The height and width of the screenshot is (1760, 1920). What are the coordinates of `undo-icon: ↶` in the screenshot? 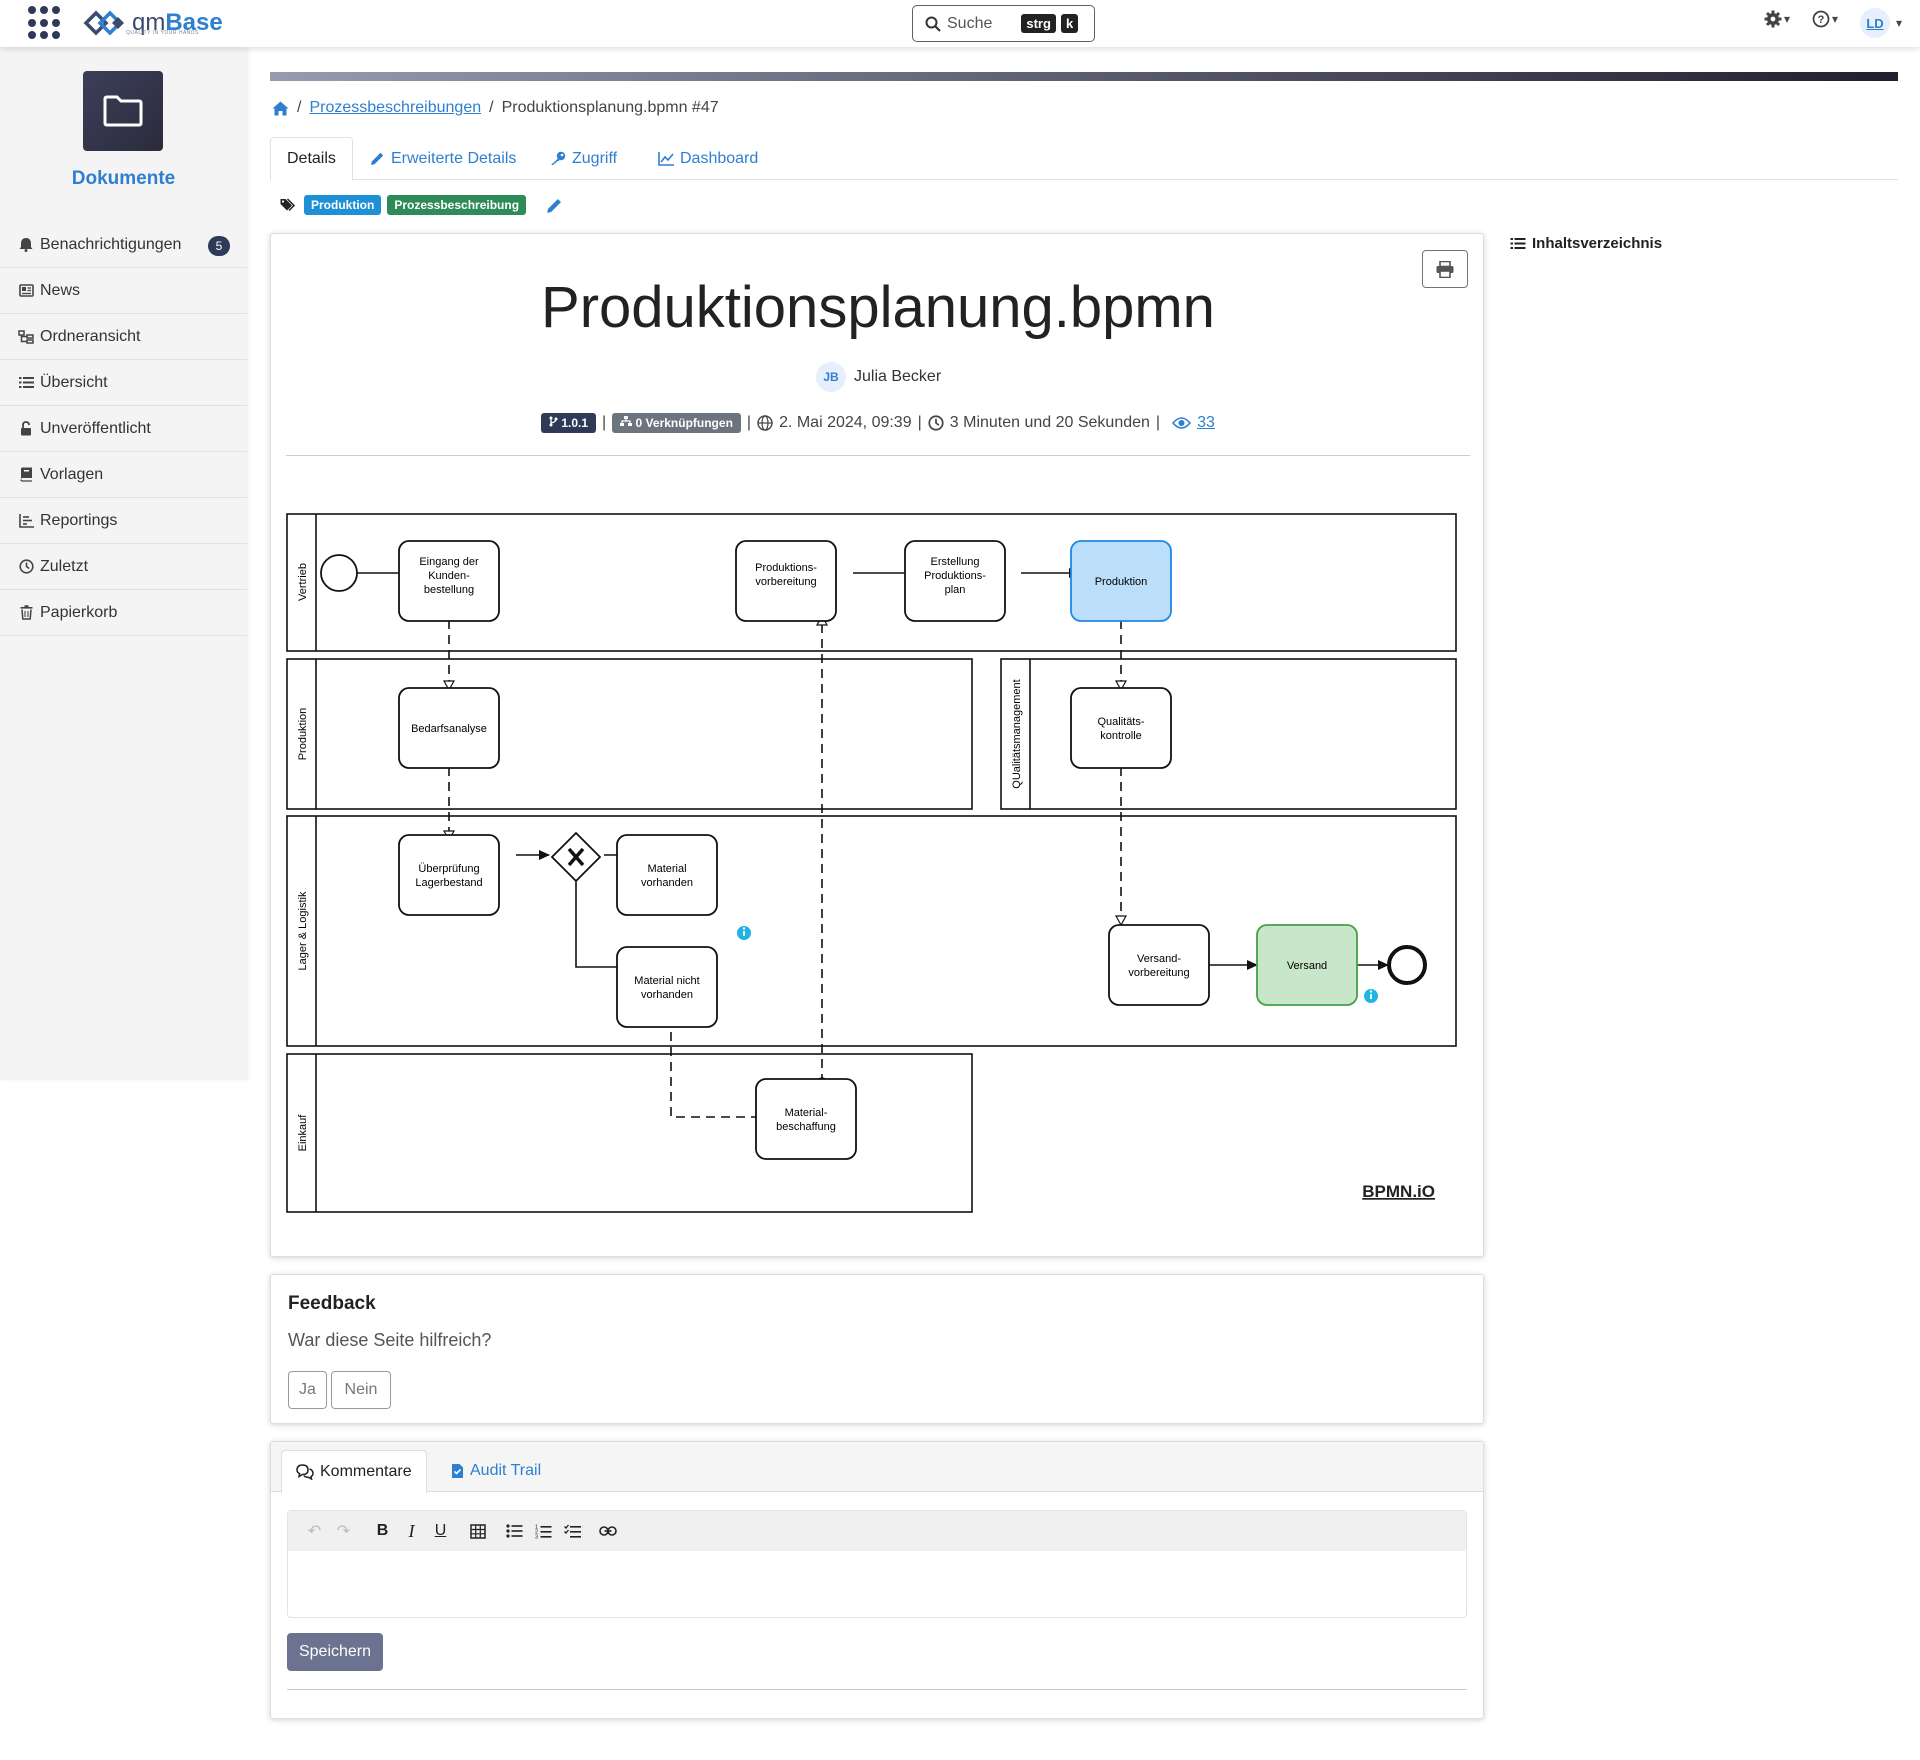 It's located at (314, 1531).